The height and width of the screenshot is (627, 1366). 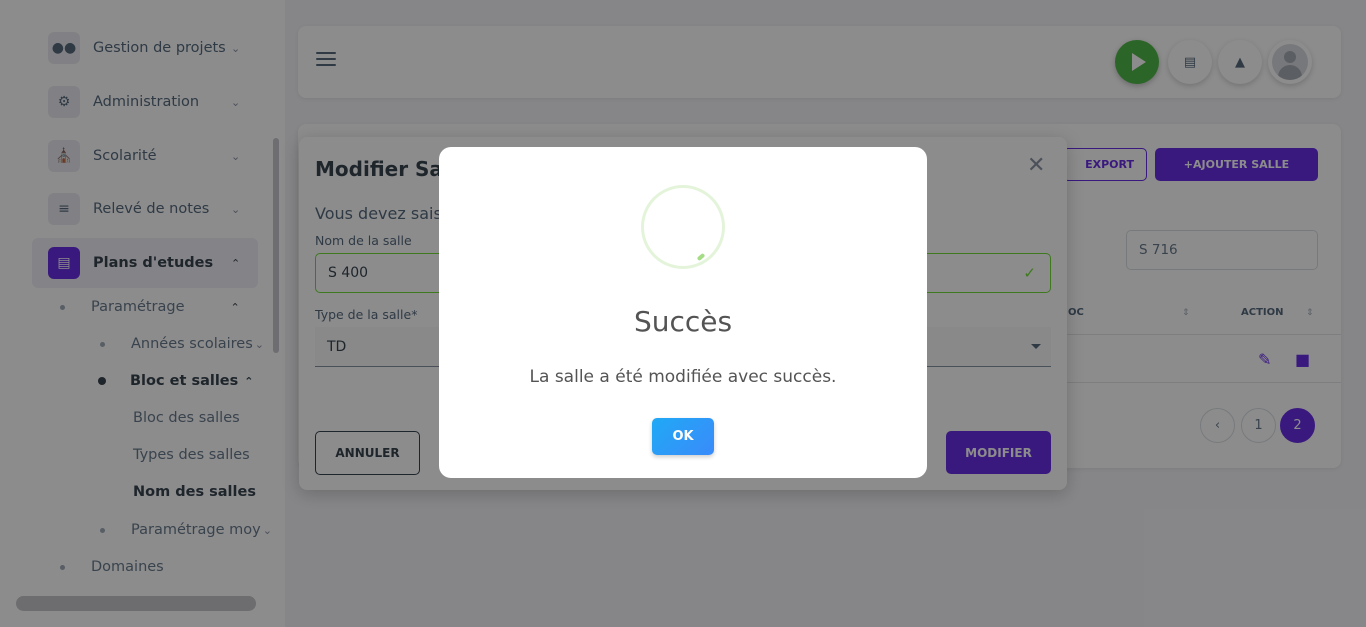 I want to click on dialog-title: Succès, so click(x=683, y=321).